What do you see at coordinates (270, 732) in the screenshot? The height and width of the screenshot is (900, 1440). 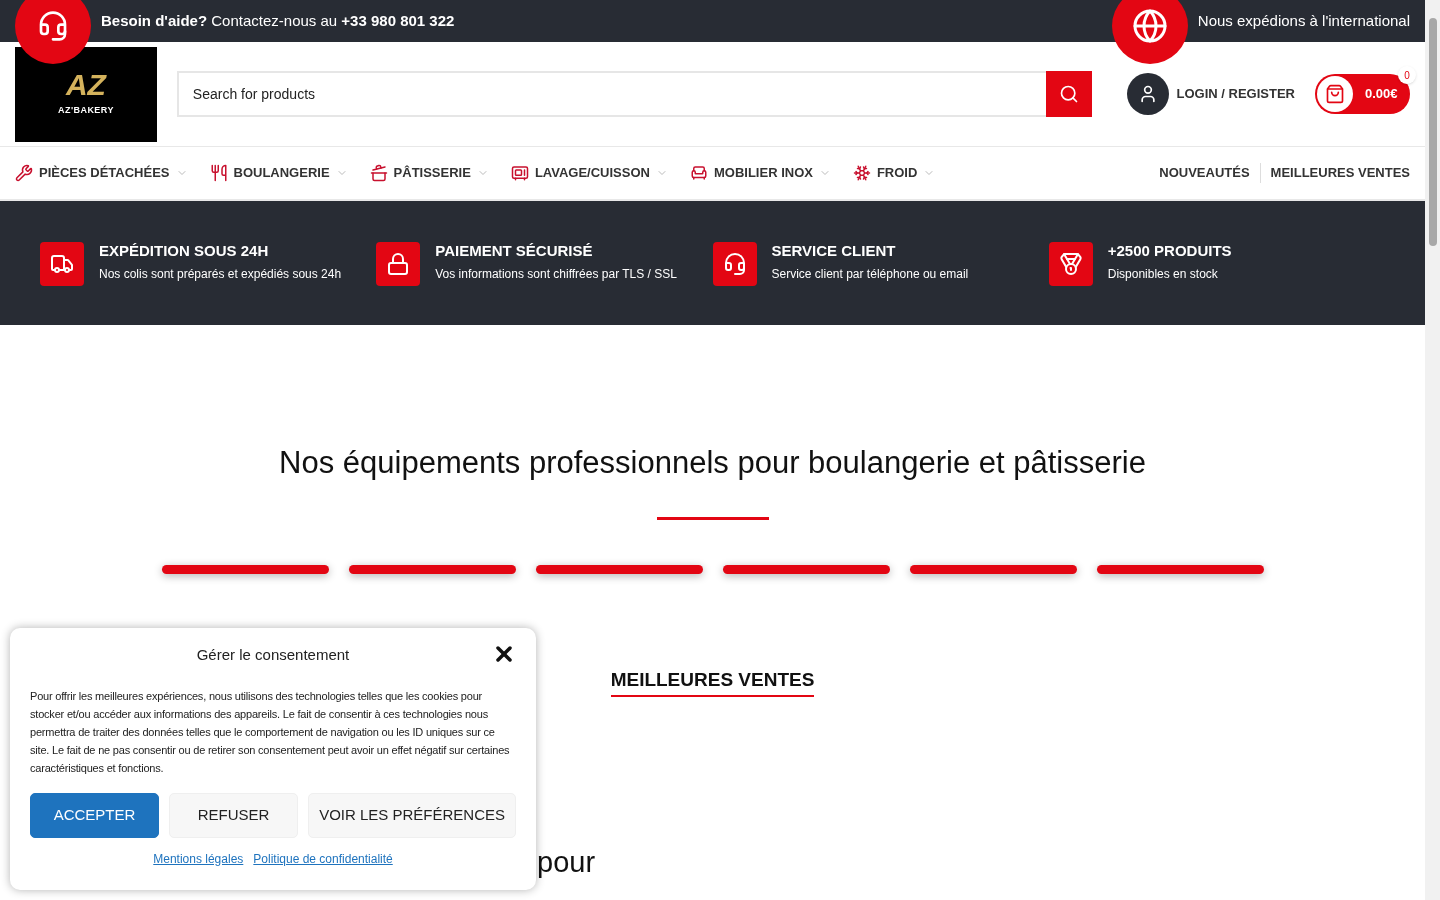 I see `consent-text: Pour offrir les meilleures expériences, nous utilisons des technologies telles que les cookies pour stocker et/ou accéder aux informations des appareils. Le fait de consentir à ces technologies nous permettra de traiter des données telles que le comportement de navigation ou les ID uniques sur ce site. Le fait de ne pas consentir ou de retirer son consentement peut avoir un effet négatif sur certaines caractéristiques et fonctions.` at bounding box center [270, 732].